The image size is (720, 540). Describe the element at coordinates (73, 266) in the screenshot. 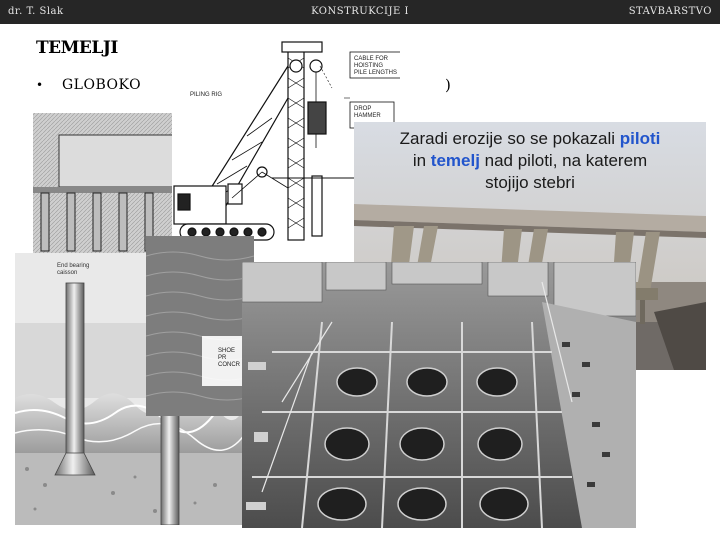

I see `caisson-label-line1: End bearing` at that location.